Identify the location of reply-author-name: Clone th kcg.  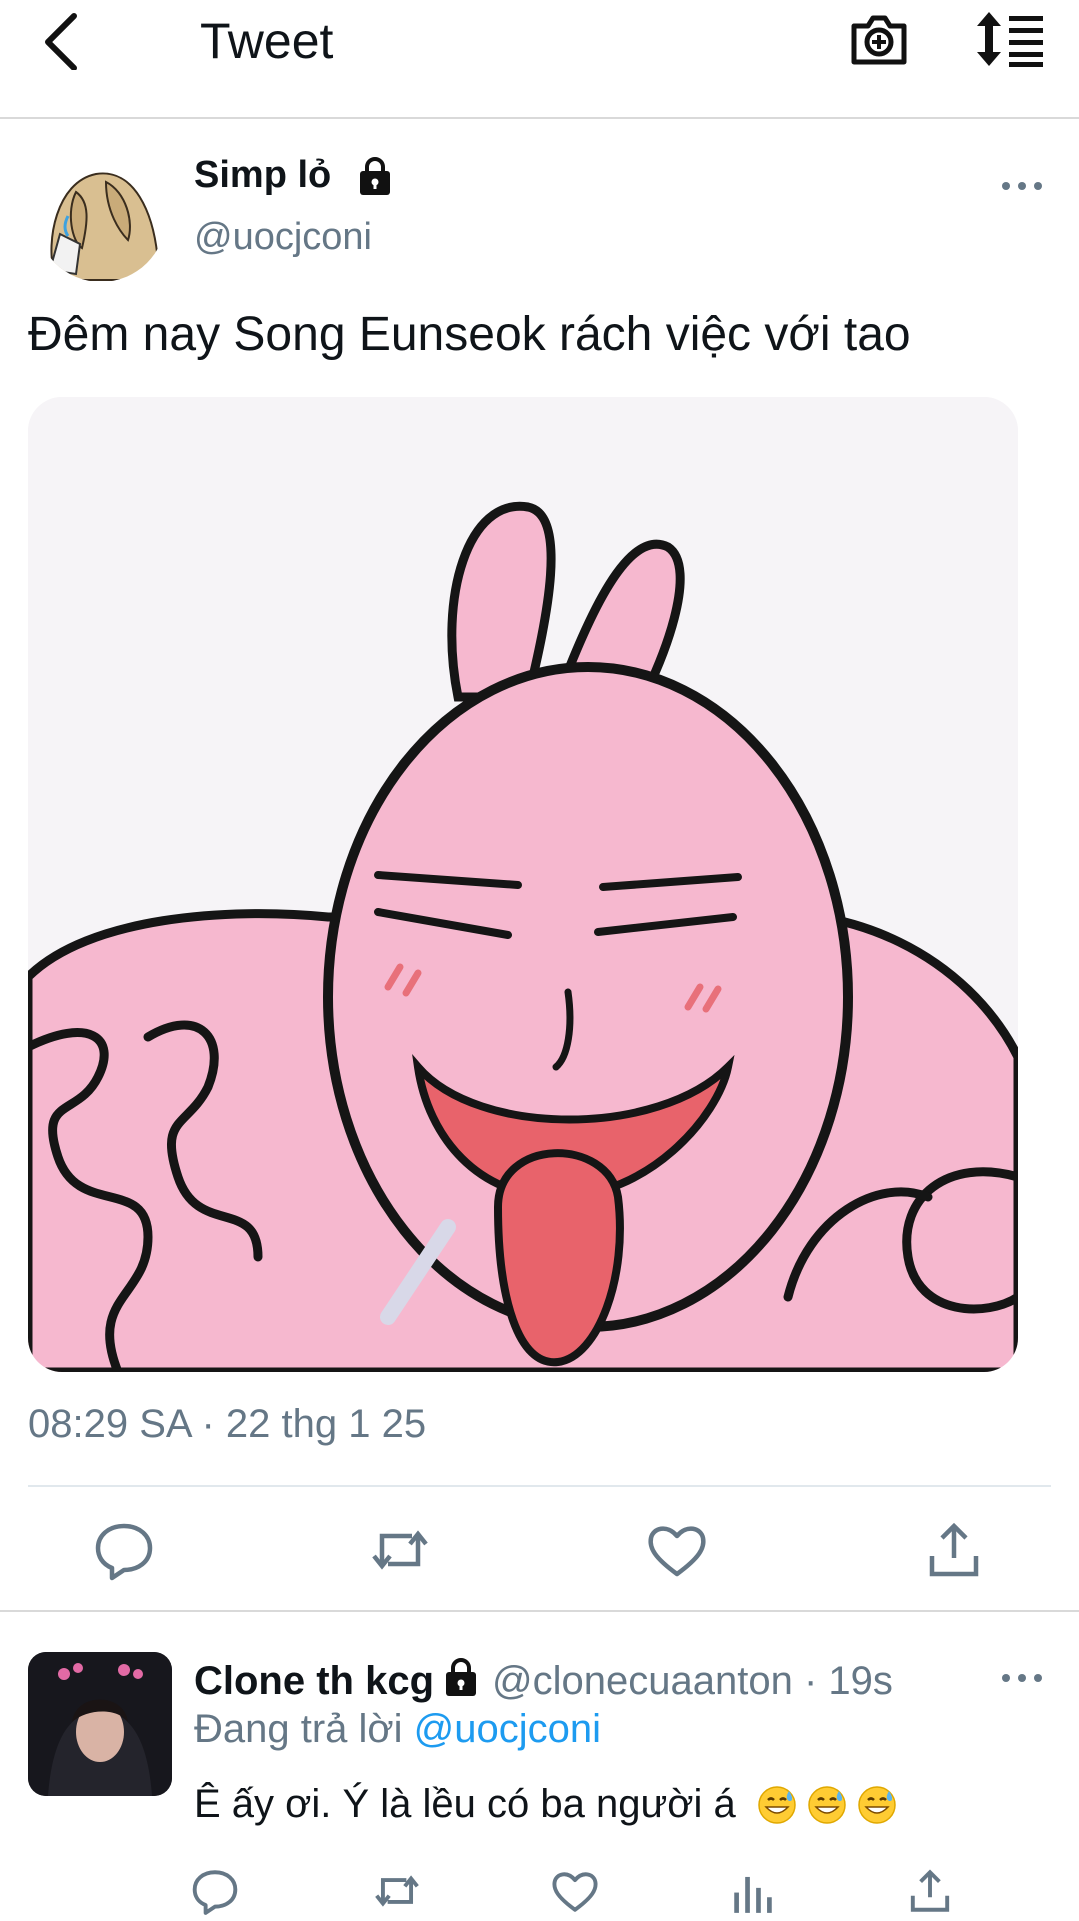
(314, 1681).